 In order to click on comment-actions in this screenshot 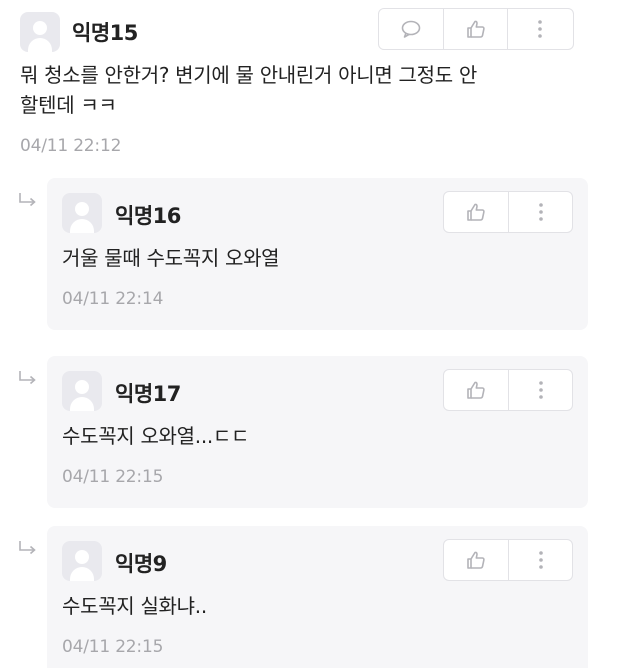, I will do `click(476, 29)`.